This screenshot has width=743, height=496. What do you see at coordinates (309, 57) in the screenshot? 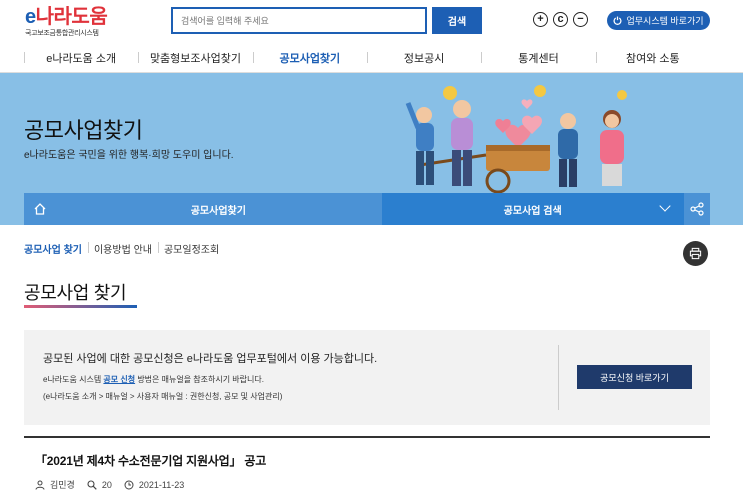
I see `nav-item-3: 공모사업찾기` at bounding box center [309, 57].